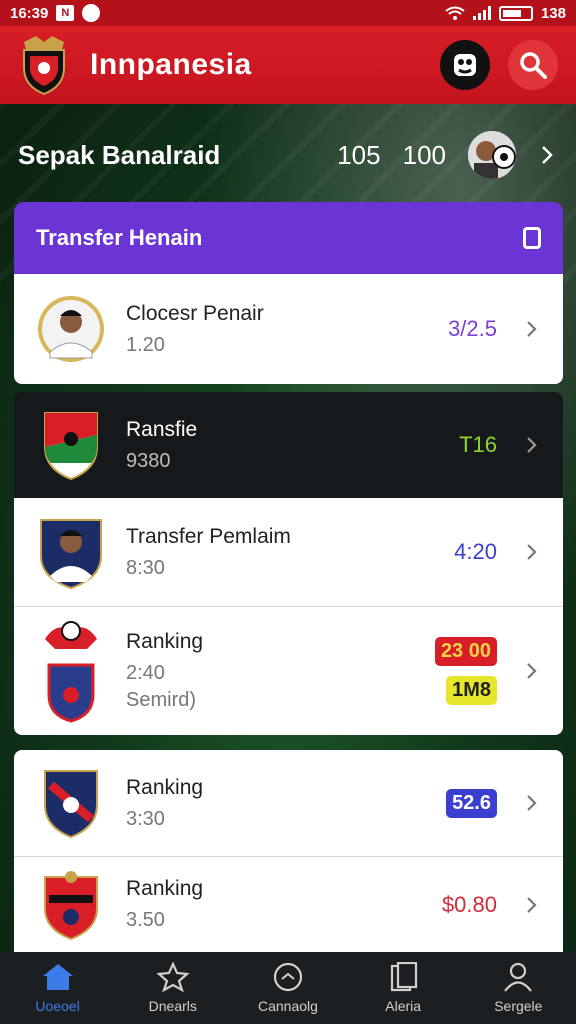 Image resolution: width=576 pixels, height=1024 pixels. I want to click on bottom-nav: Uoeoel Dnearls Cannaolg Aleria Sergele, so click(288, 988).